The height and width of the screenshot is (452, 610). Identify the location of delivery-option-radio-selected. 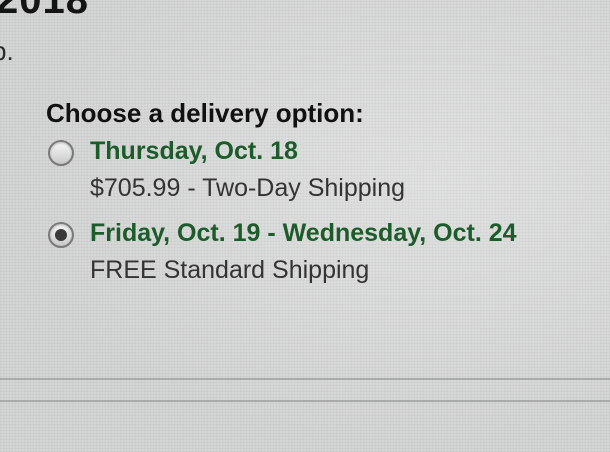
(61, 235).